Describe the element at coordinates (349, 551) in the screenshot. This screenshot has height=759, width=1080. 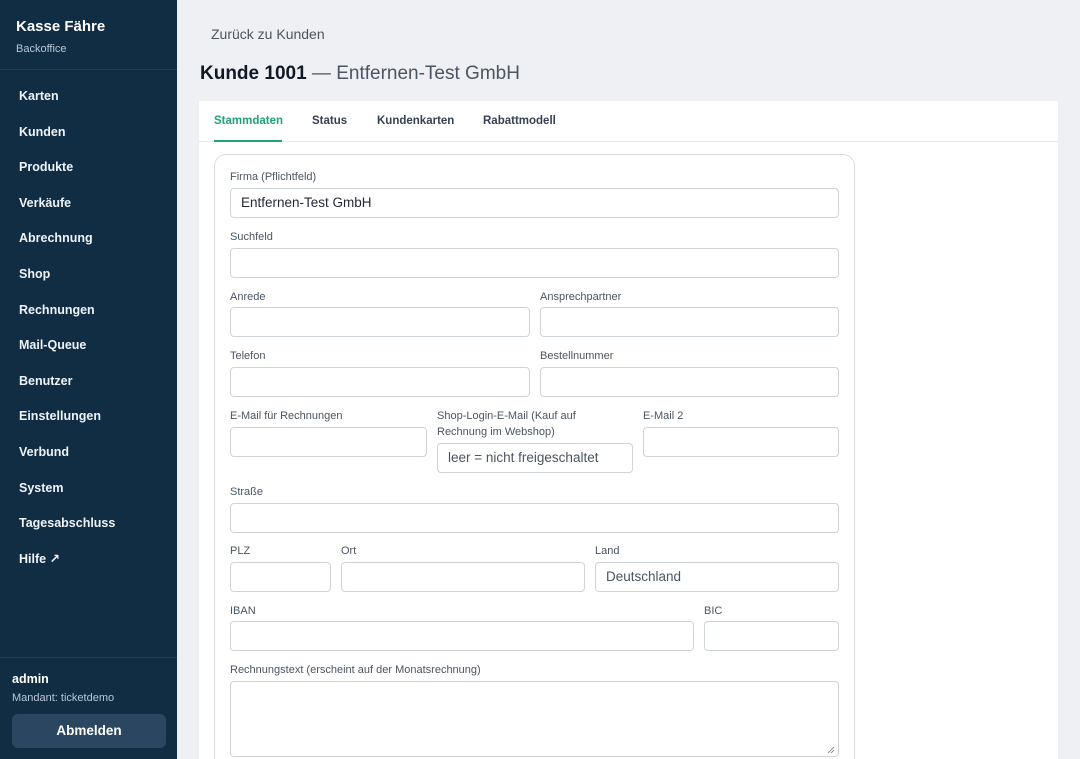
I see `ort-label: Ort` at that location.